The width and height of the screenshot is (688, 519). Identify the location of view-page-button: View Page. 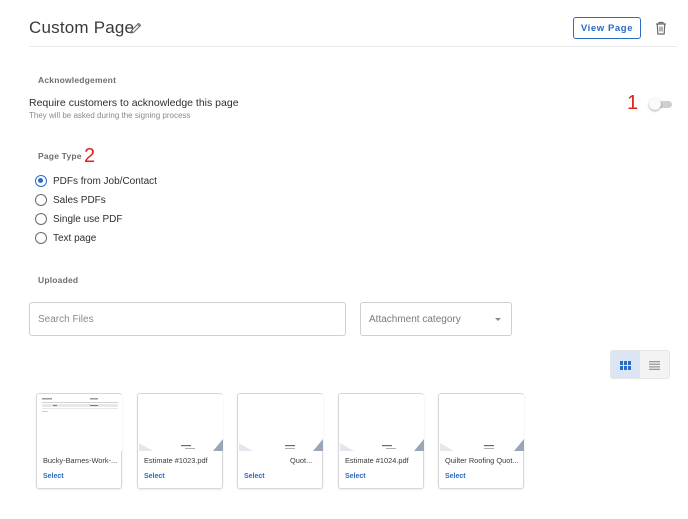
(607, 28).